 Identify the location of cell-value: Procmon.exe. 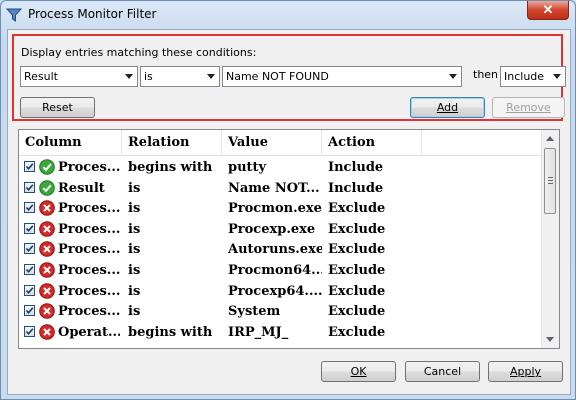
(275, 209).